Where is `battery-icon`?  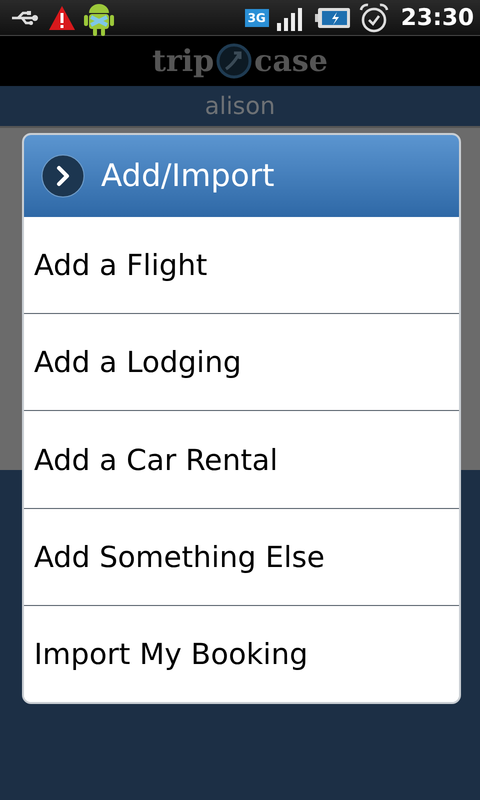 battery-icon is located at coordinates (332, 17).